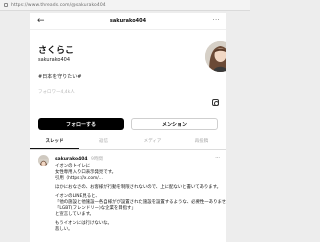 This screenshot has height=242, width=320. I want to click on top-nav: ← sakurako404 ···, so click(128, 21).